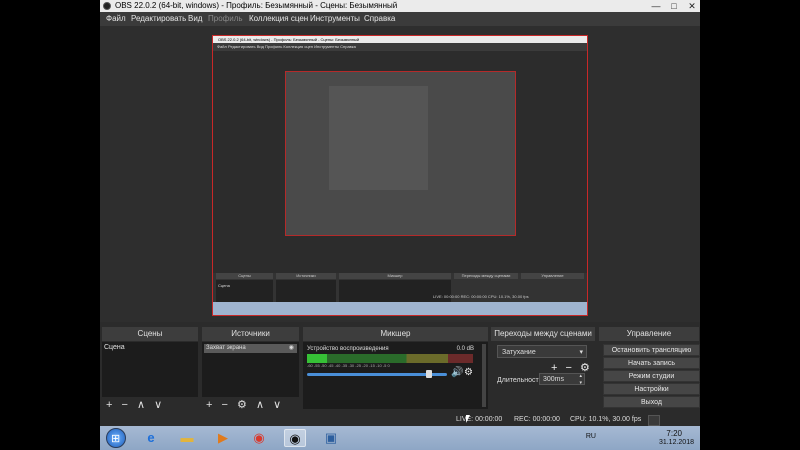 The height and width of the screenshot is (450, 800). What do you see at coordinates (244, 276) in the screenshot?
I see `preview-dock-title: Сцены` at bounding box center [244, 276].